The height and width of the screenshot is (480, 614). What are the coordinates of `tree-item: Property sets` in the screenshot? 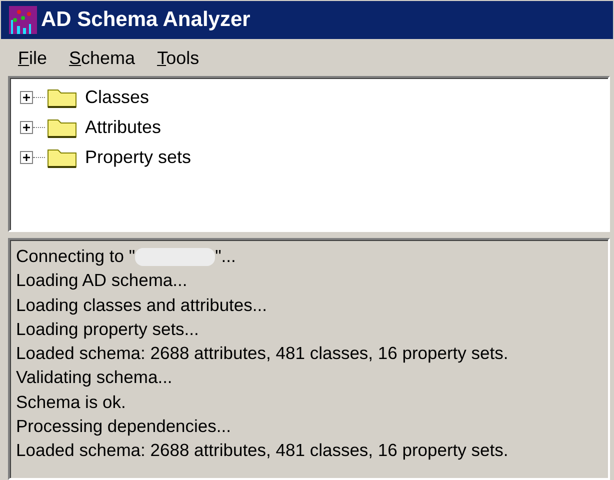 It's located at (138, 157).